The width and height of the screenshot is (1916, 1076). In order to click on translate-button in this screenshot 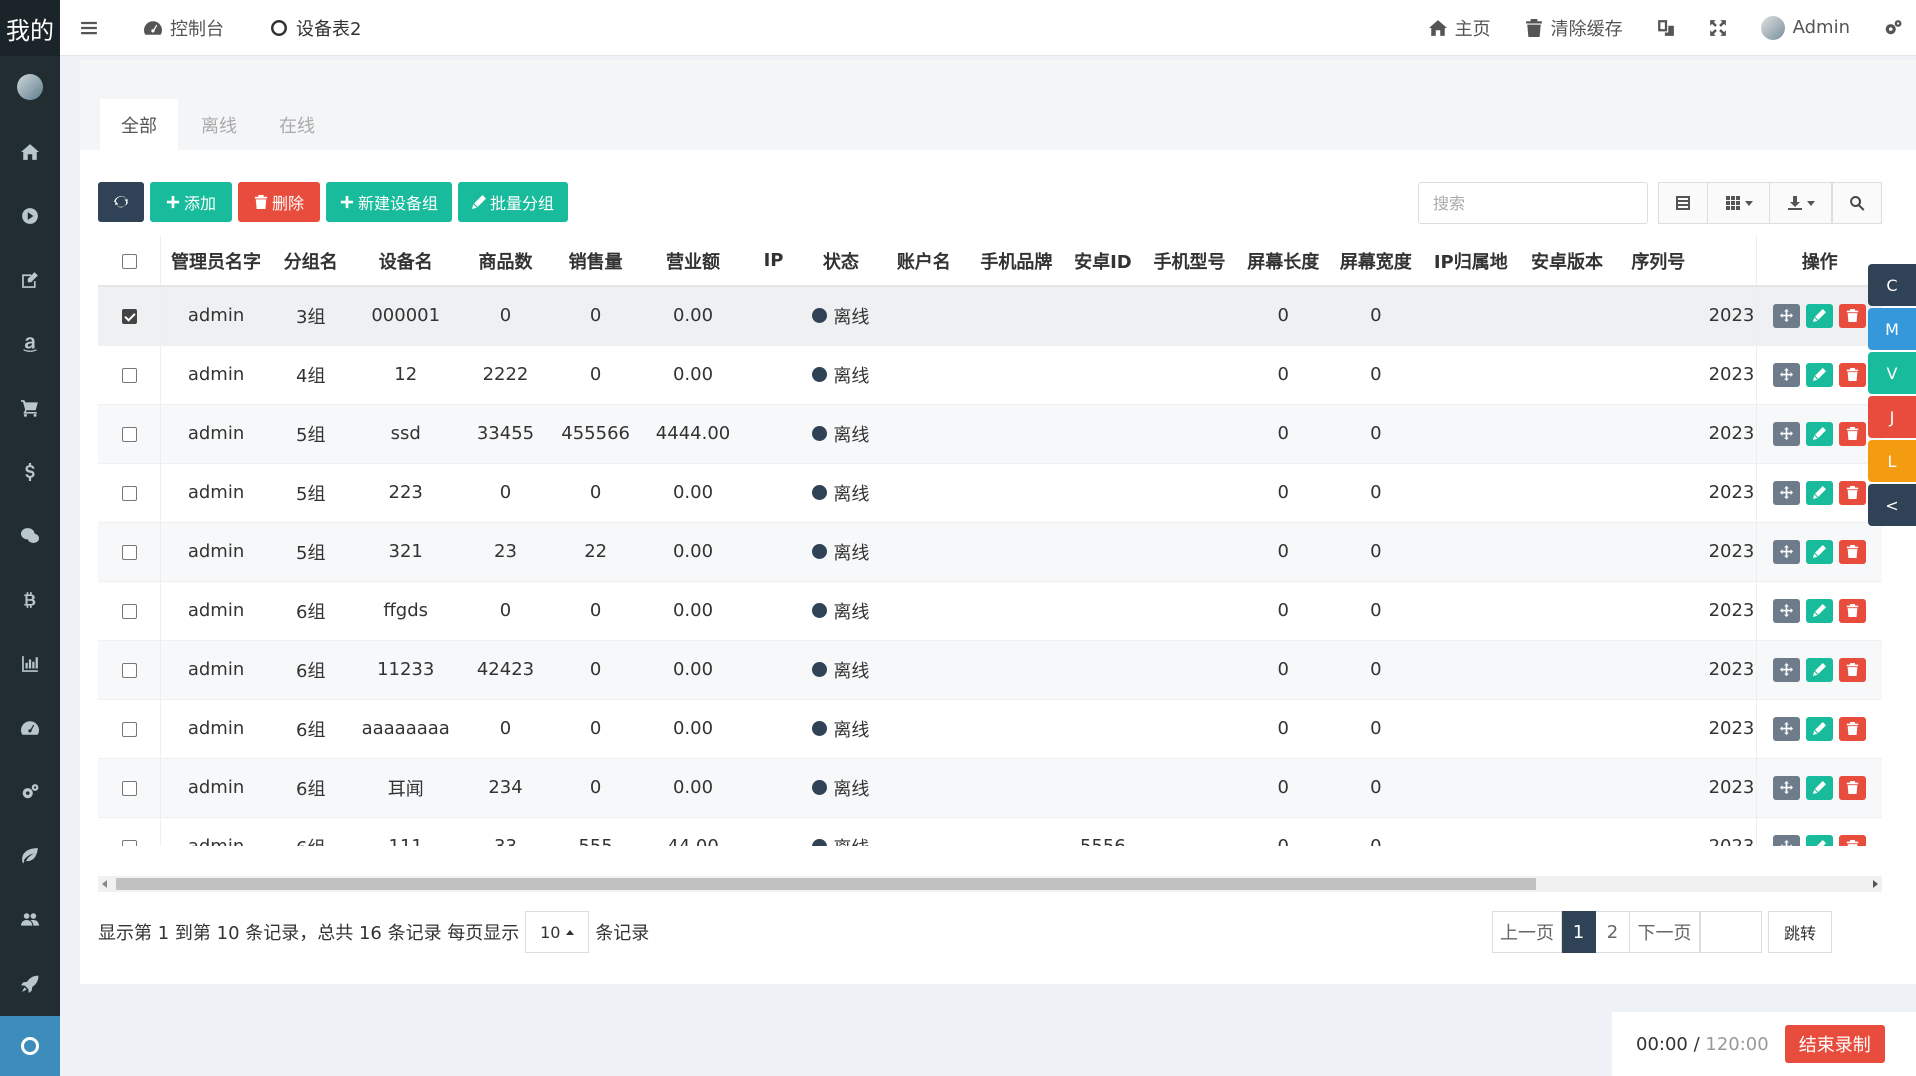, I will do `click(1666, 28)`.